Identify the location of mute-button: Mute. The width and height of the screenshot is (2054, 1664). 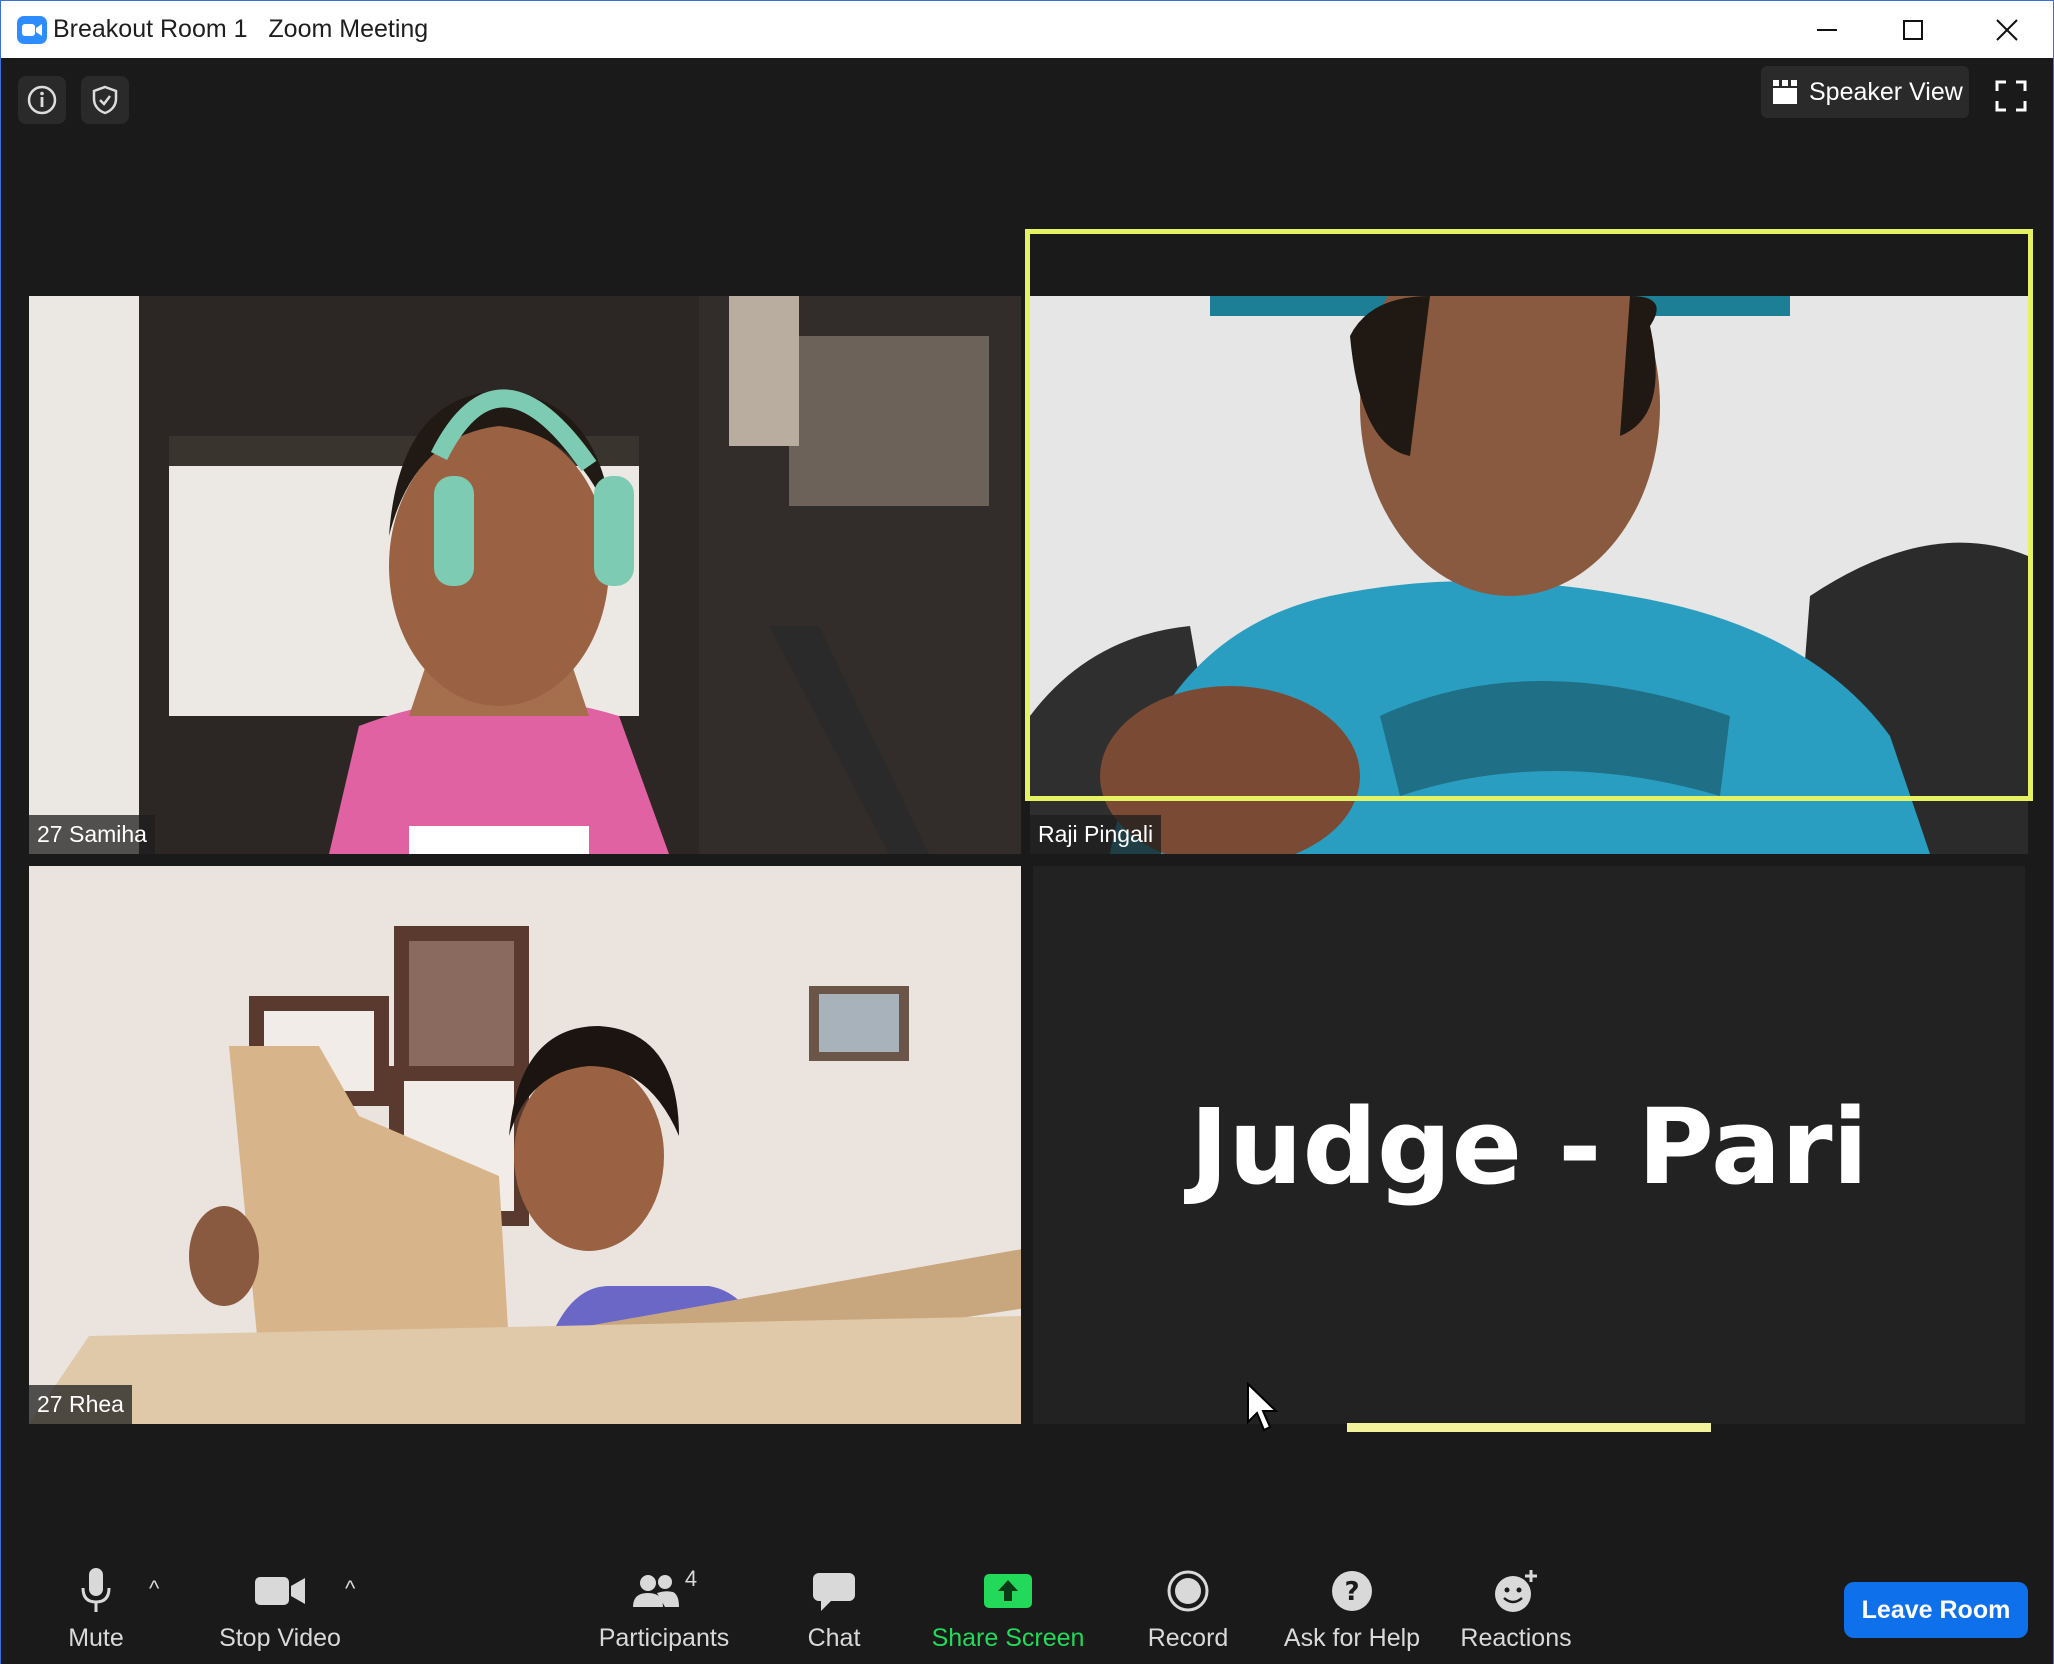
(96, 1609).